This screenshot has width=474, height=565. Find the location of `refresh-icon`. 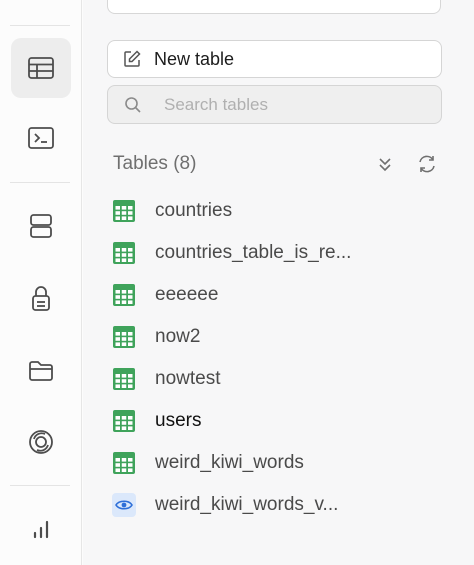

refresh-icon is located at coordinates (427, 164).